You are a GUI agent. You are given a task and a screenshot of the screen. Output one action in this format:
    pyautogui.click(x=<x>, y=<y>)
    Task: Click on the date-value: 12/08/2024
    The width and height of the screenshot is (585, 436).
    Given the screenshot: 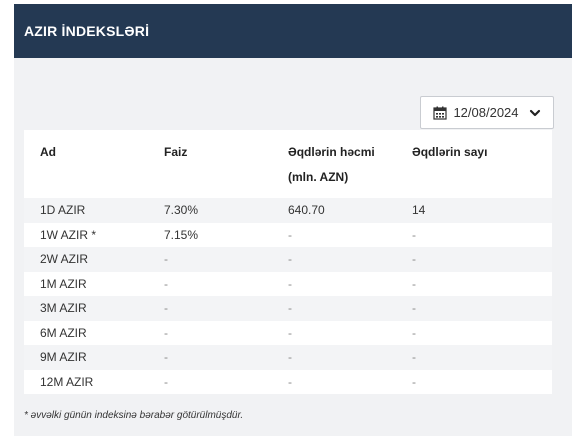 What is the action you would take?
    pyautogui.click(x=486, y=112)
    